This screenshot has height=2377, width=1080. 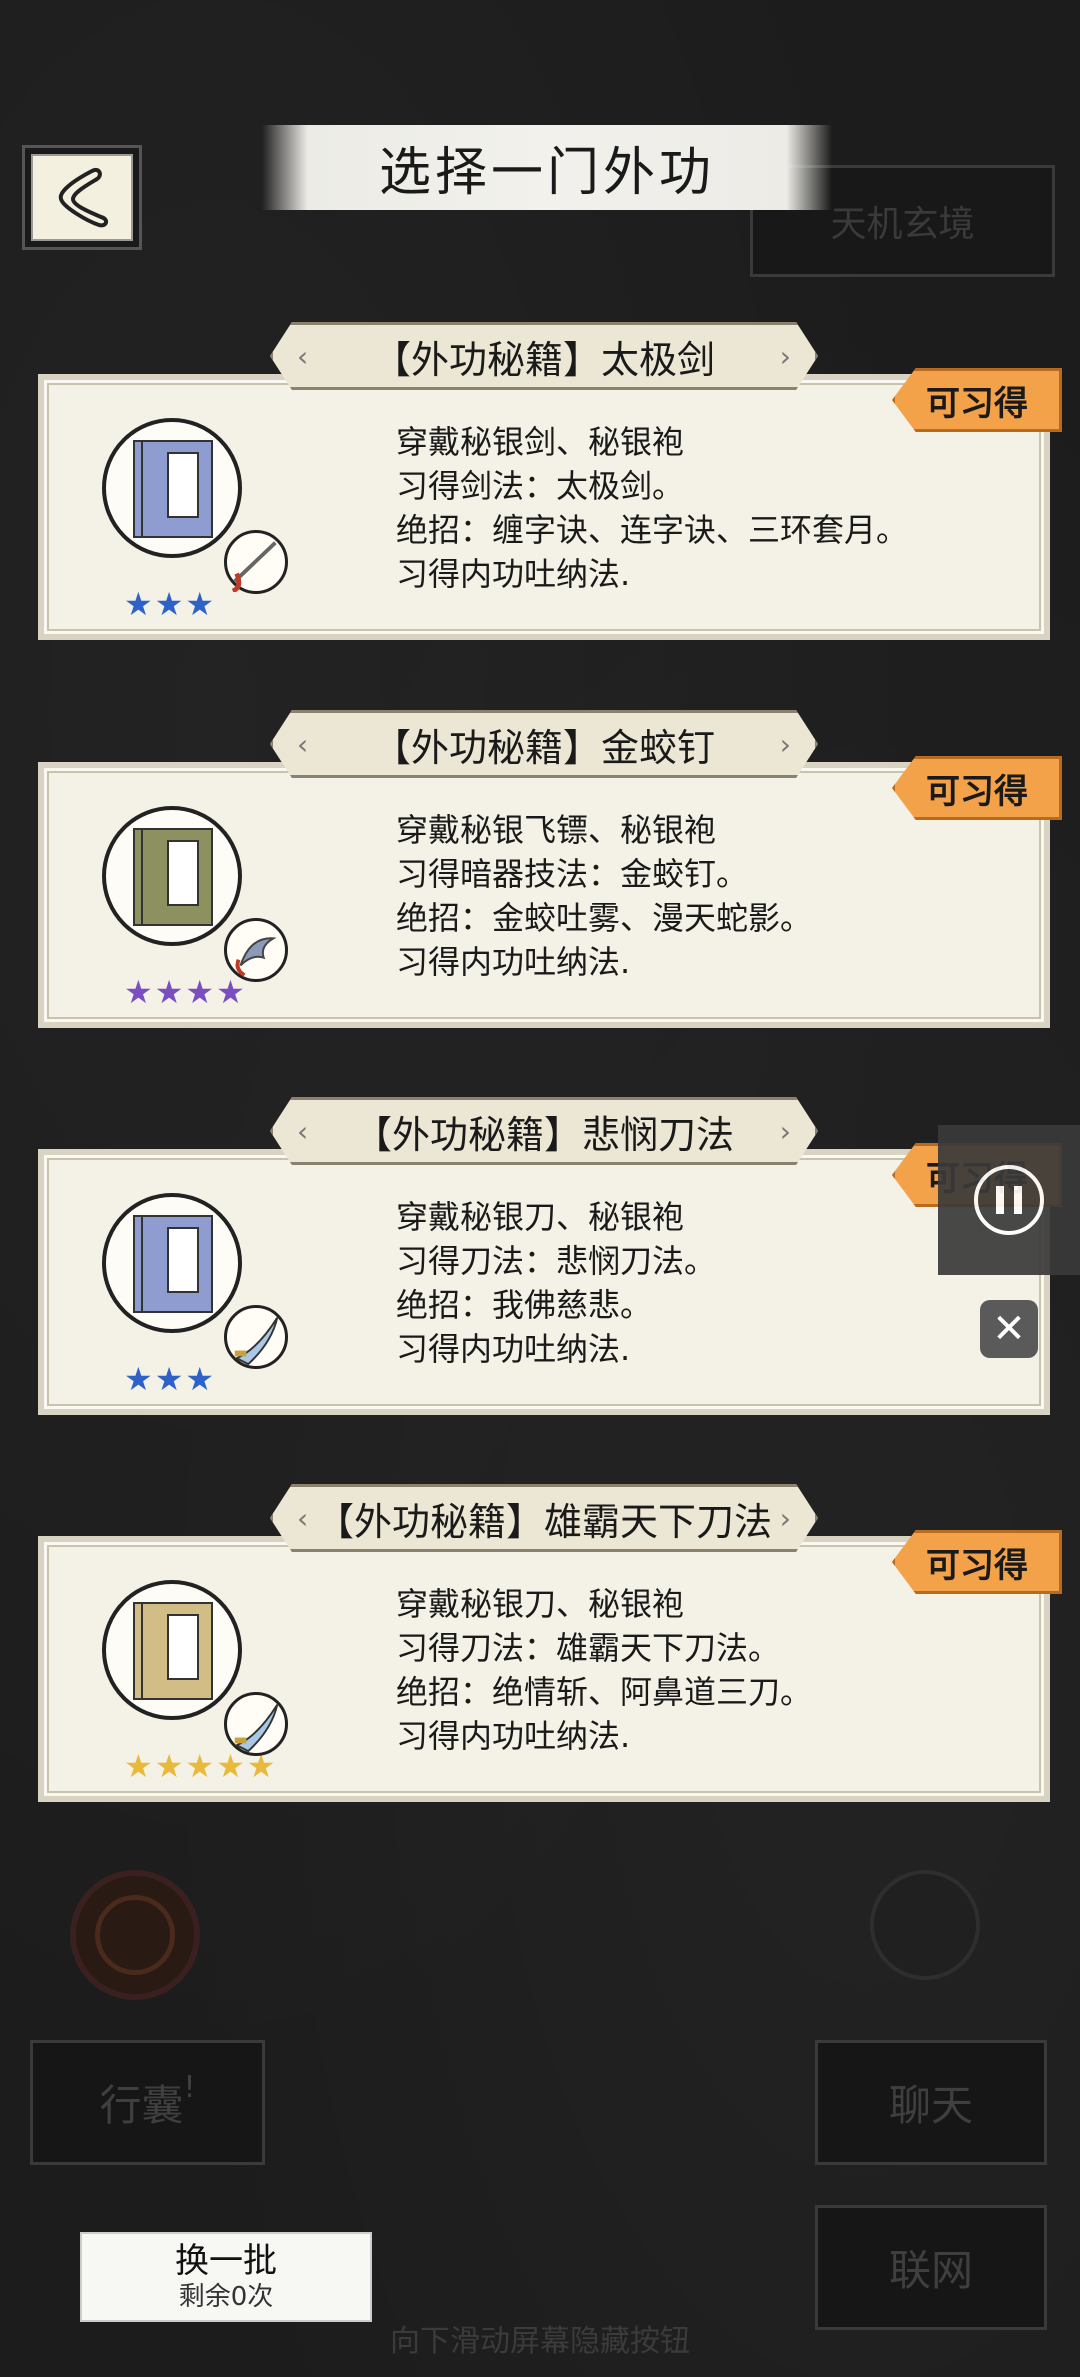 I want to click on bag-button: 行囊!, so click(x=147, y=2102).